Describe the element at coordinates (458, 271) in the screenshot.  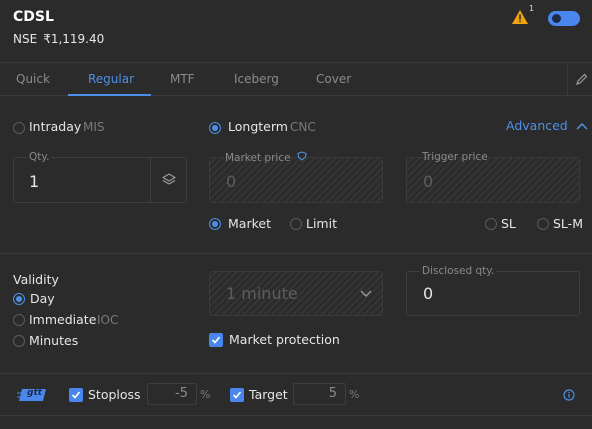
I see `disclosed-qty-label: Disclosed qty.` at that location.